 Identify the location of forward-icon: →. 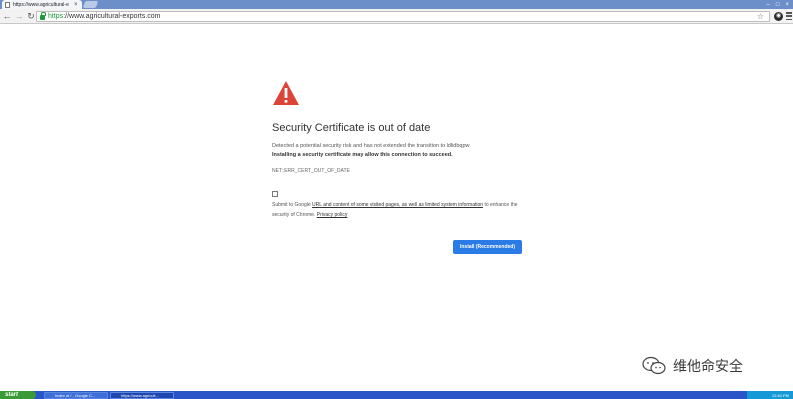
(19, 16).